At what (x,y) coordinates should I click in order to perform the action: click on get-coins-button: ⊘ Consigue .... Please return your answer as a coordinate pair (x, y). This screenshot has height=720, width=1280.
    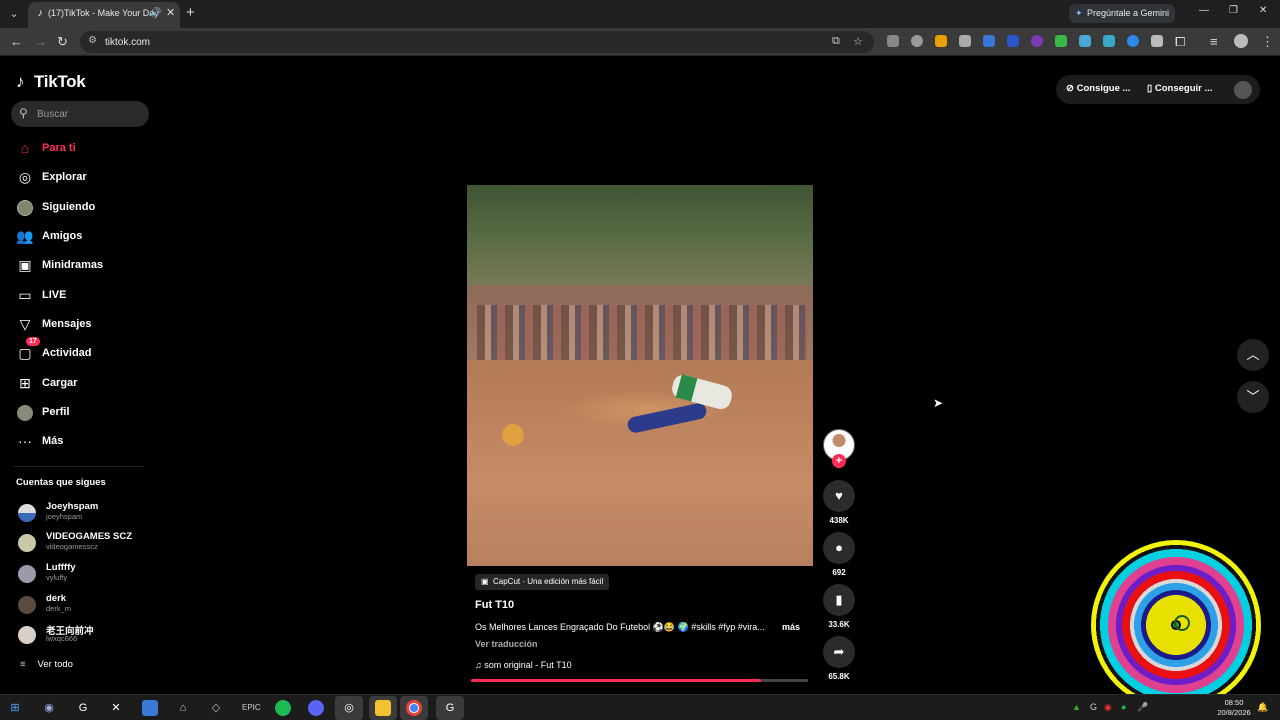
    Looking at the image, I should click on (1098, 88).